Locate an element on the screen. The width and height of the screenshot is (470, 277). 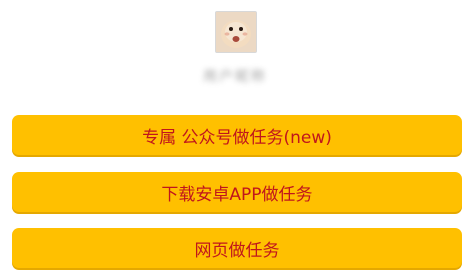
avatar-photo-icon is located at coordinates (236, 32).